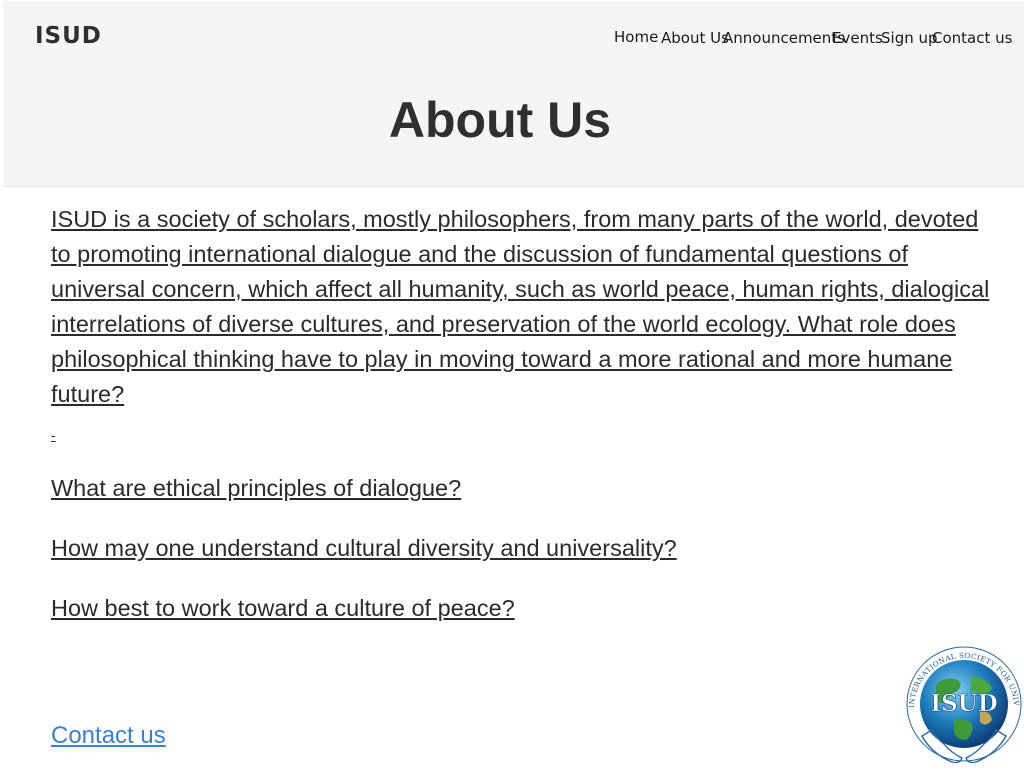 Image resolution: width=1024 pixels, height=773 pixels. I want to click on site-logo: ISUD, so click(68, 36).